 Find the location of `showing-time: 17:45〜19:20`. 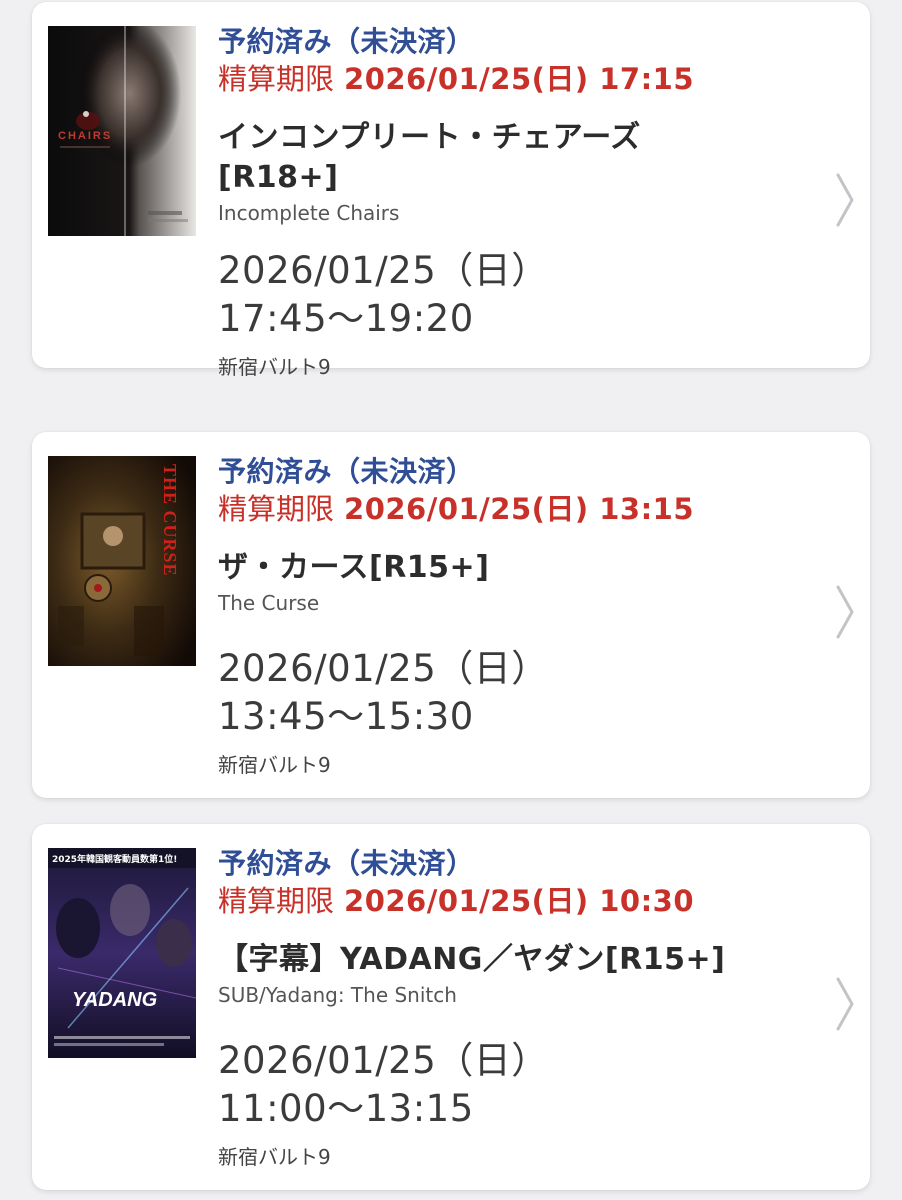

showing-time: 17:45〜19:20 is located at coordinates (346, 318).